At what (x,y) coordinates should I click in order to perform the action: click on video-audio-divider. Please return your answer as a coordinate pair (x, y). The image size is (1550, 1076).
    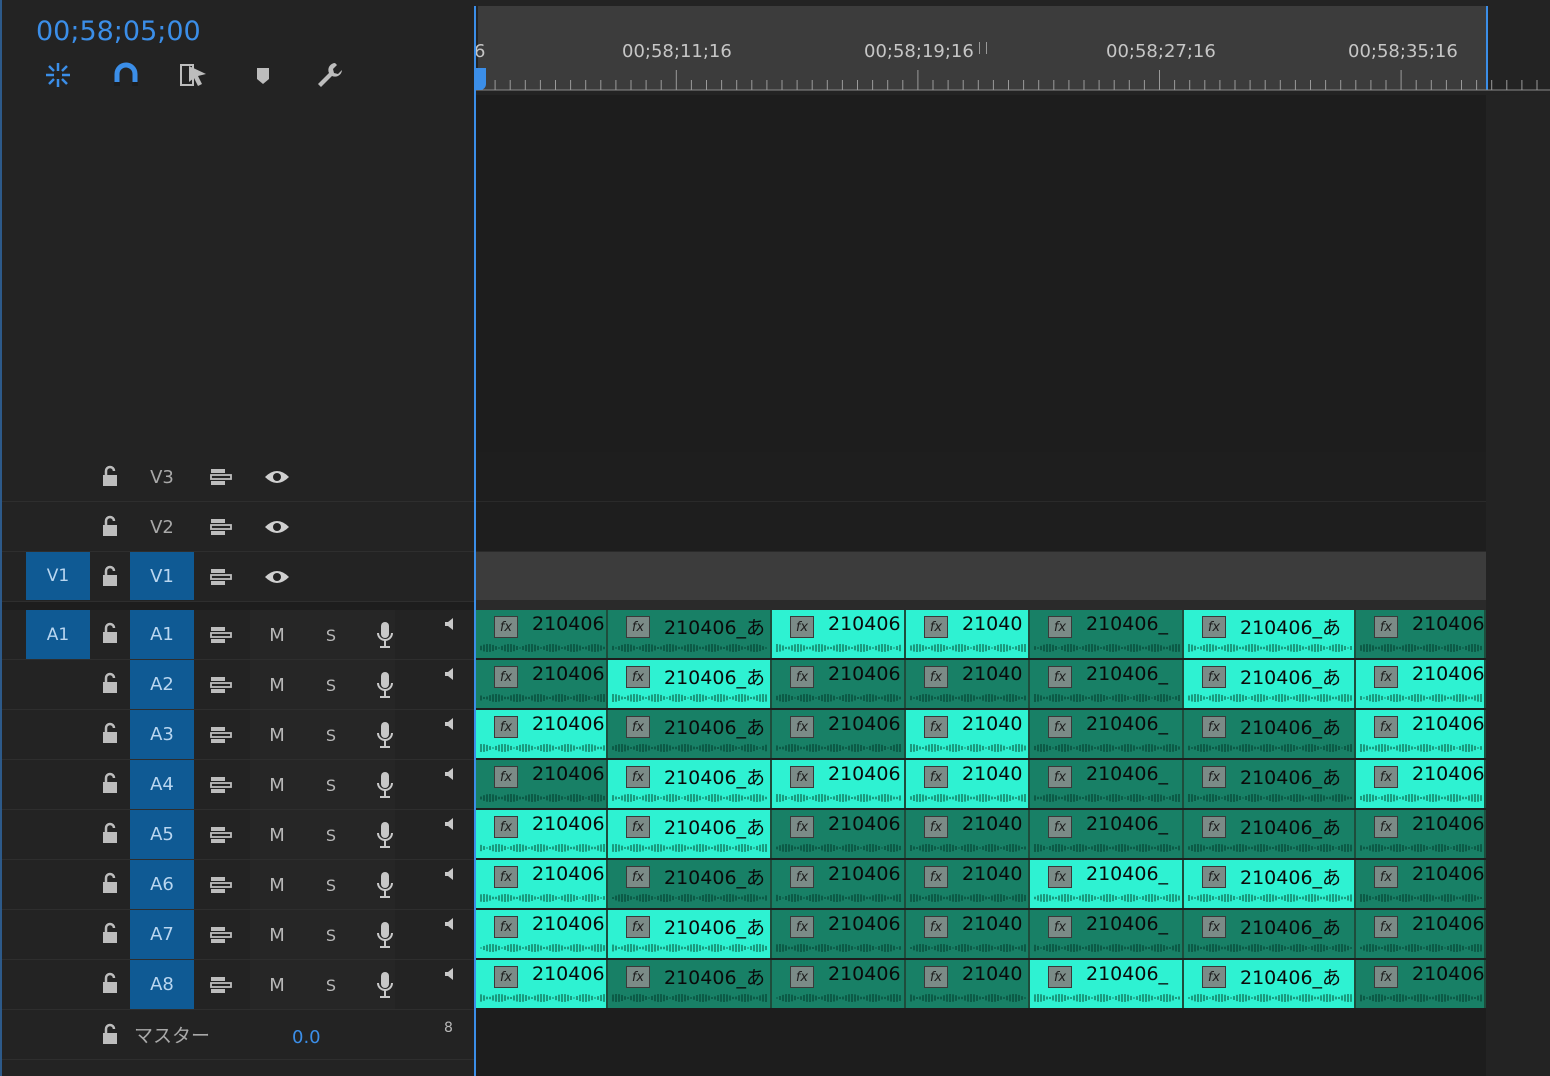
    Looking at the image, I should click on (238, 606).